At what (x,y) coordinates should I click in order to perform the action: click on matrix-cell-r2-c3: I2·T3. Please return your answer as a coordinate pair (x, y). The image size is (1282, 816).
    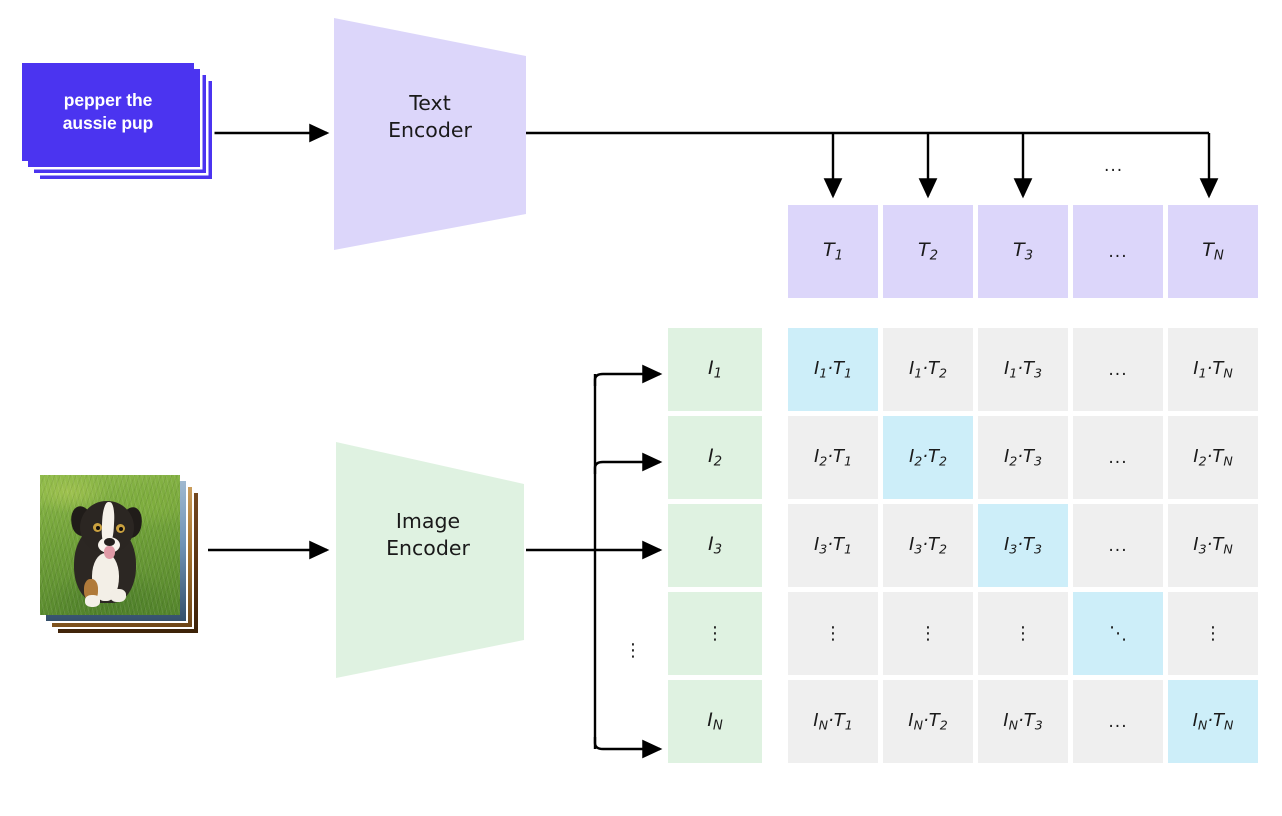
    Looking at the image, I should click on (1023, 457).